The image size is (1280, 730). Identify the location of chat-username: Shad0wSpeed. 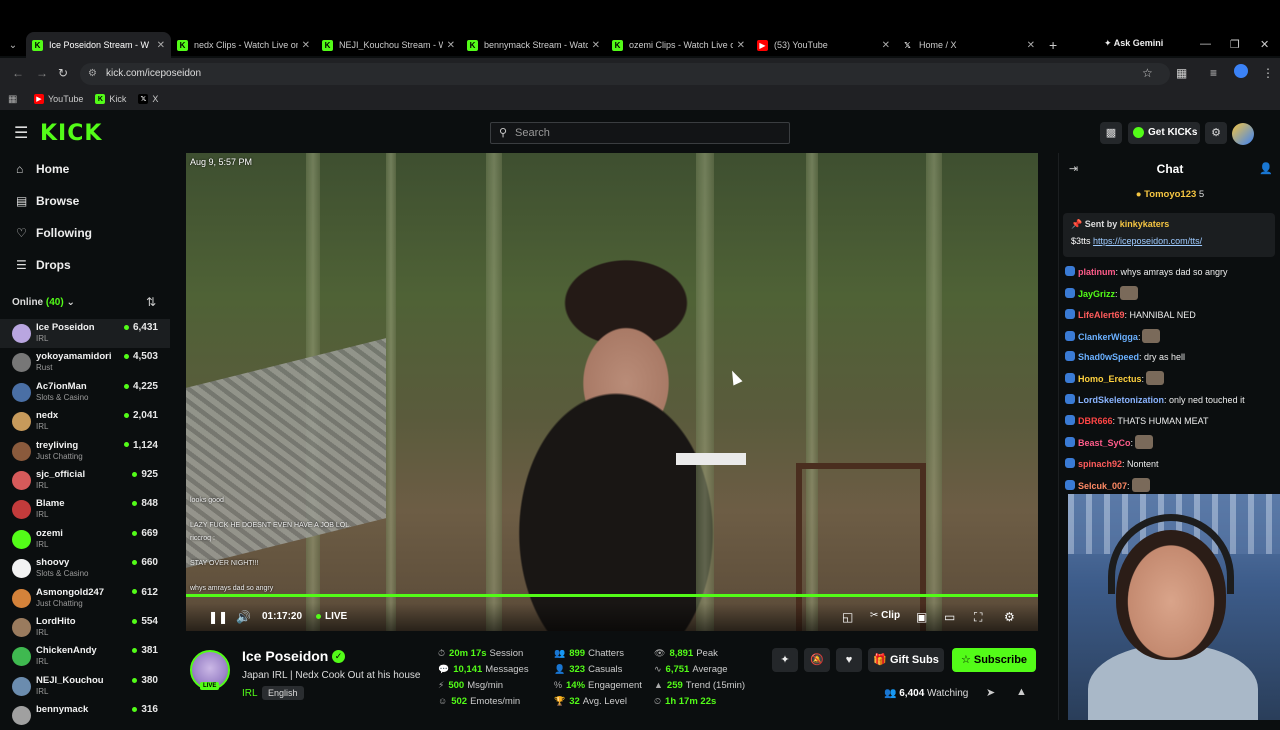
(1108, 357).